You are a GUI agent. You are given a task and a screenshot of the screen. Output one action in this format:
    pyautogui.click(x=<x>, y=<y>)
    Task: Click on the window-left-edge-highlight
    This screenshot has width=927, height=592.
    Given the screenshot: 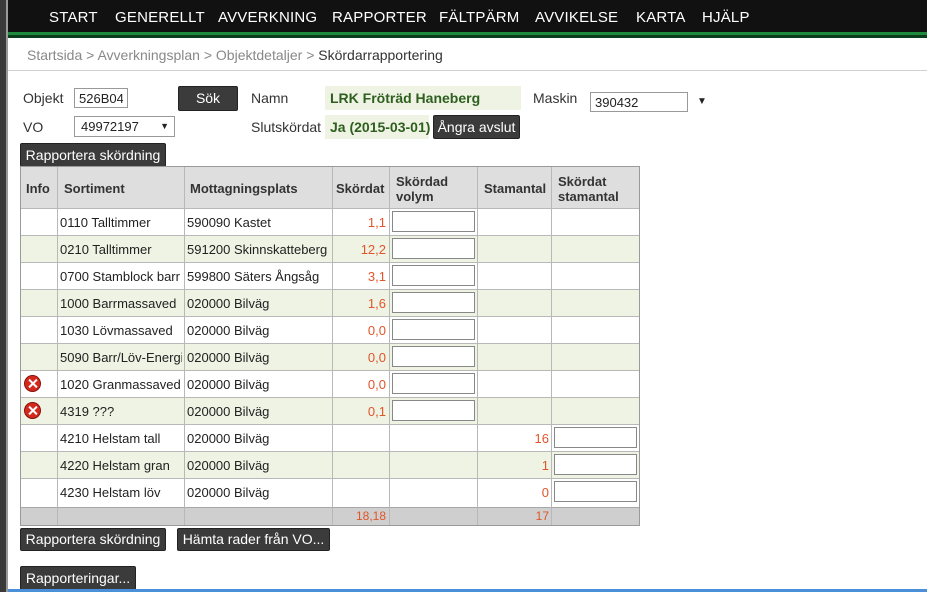 What is the action you would take?
    pyautogui.click(x=7, y=296)
    